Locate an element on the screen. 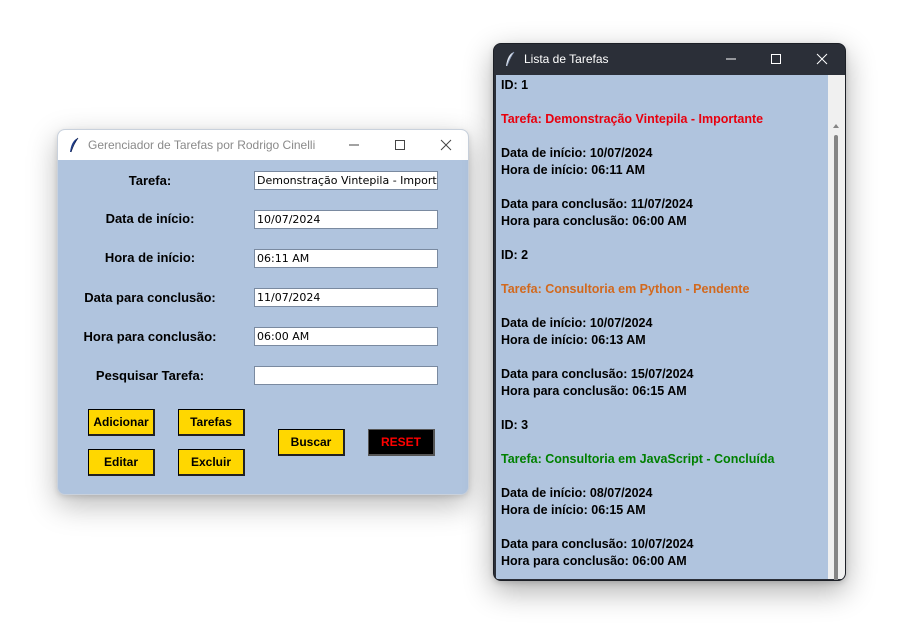 Image resolution: width=899 pixels, height=632 pixels. task-start-time: Hora de início: 06:13 AM is located at coordinates (573, 340).